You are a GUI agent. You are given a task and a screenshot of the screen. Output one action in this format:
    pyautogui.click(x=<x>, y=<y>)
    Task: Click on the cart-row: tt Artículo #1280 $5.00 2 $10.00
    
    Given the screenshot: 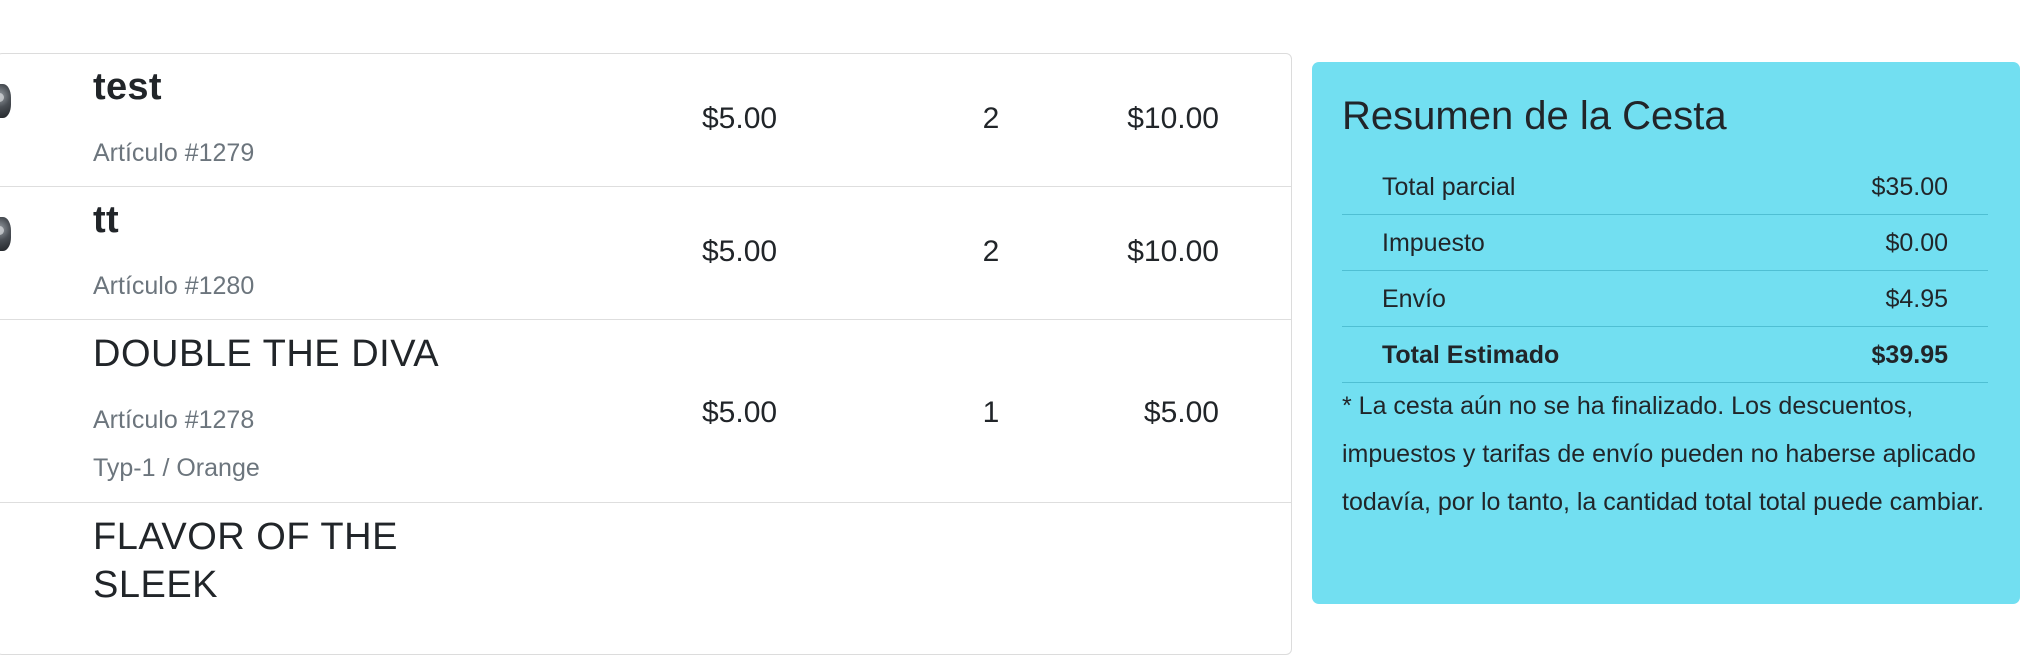 What is the action you would take?
    pyautogui.click(x=645, y=253)
    